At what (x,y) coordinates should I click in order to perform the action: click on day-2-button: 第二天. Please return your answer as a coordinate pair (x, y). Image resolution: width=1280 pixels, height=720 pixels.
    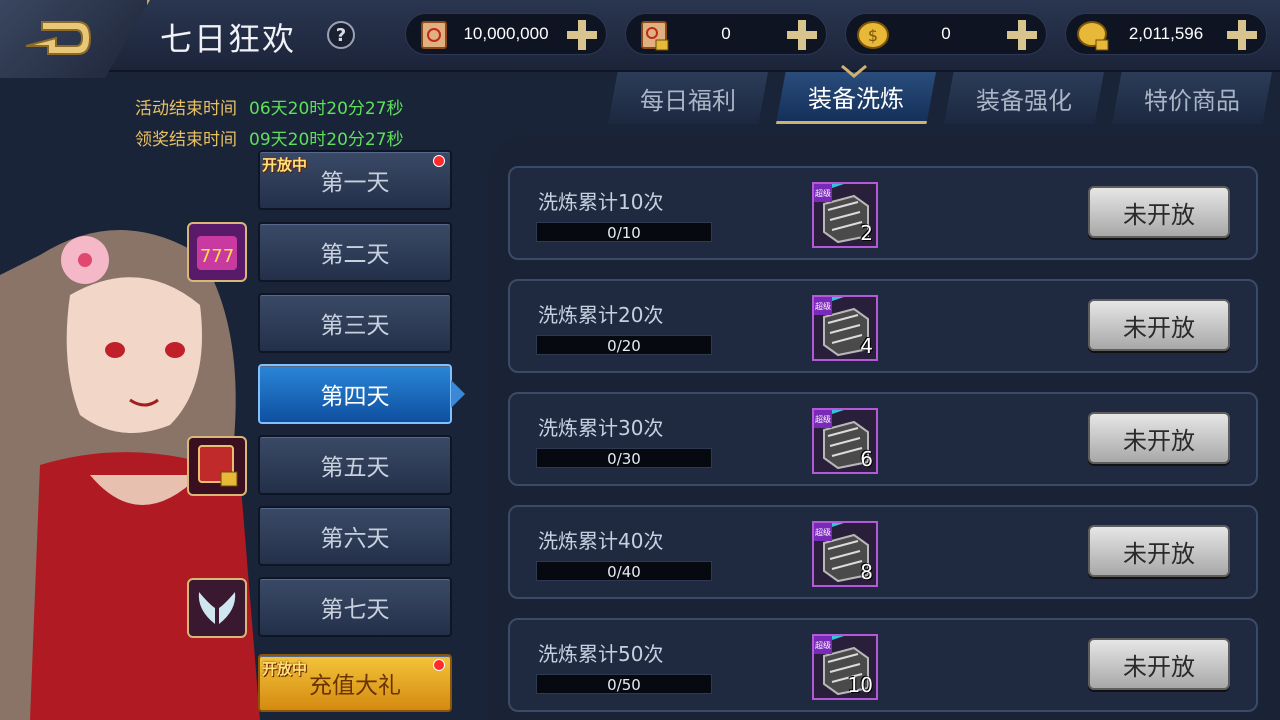
    Looking at the image, I should click on (355, 252).